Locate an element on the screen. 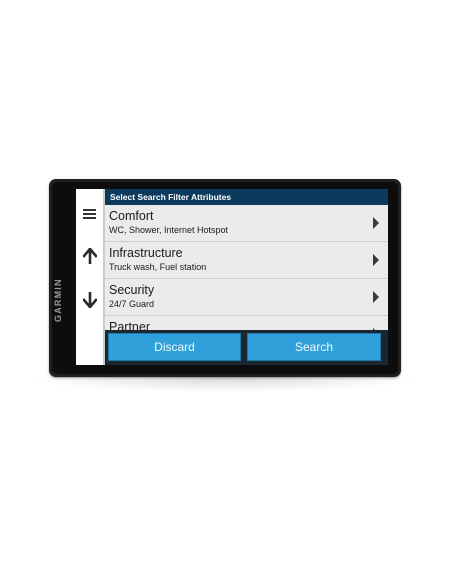 Image resolution: width=452 pixels, height=584 pixels. list-item-subtitle: WC, Shower, Internet Hotspot is located at coordinates (169, 230).